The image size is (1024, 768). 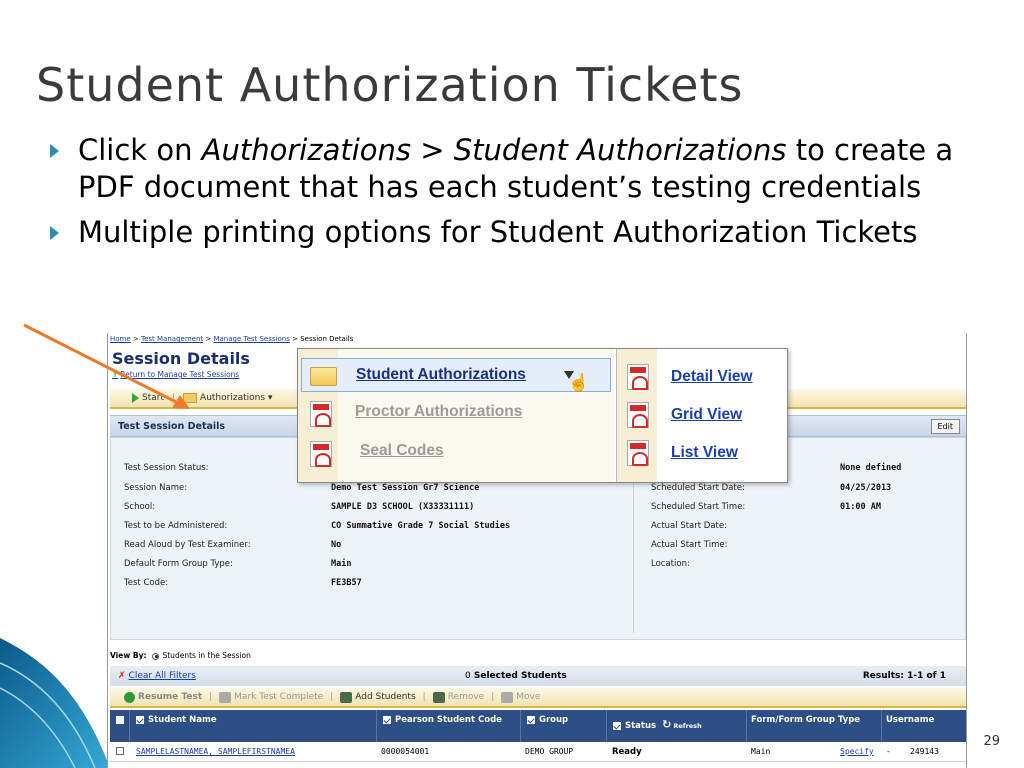 I want to click on submenu-detail-view: Detail View, so click(x=712, y=377).